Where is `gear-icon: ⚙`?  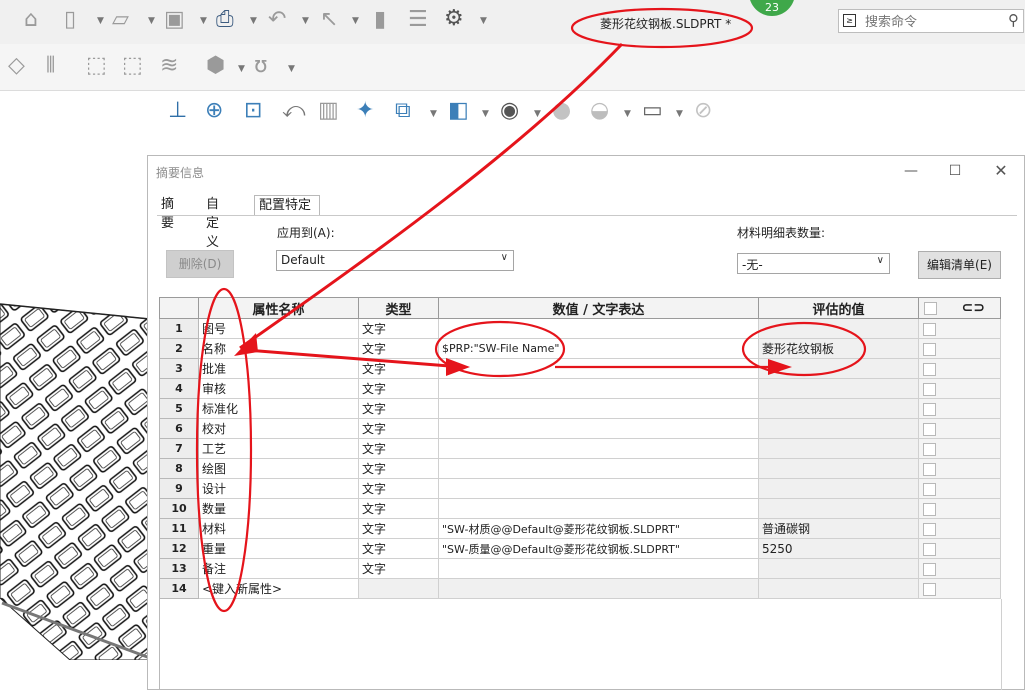
gear-icon: ⚙ is located at coordinates (454, 19).